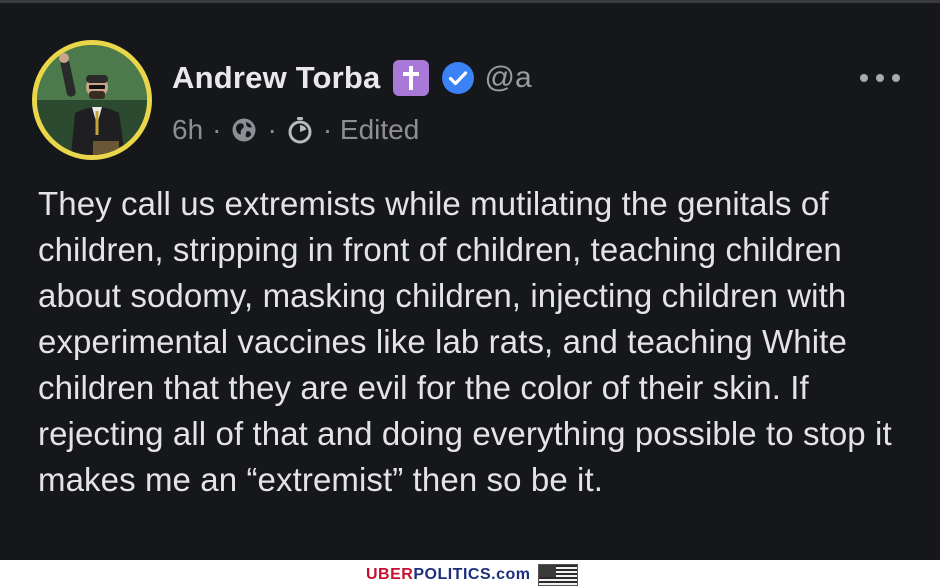 The image size is (940, 588). What do you see at coordinates (390, 574) in the screenshot?
I see `watermark-text-red: UBER` at bounding box center [390, 574].